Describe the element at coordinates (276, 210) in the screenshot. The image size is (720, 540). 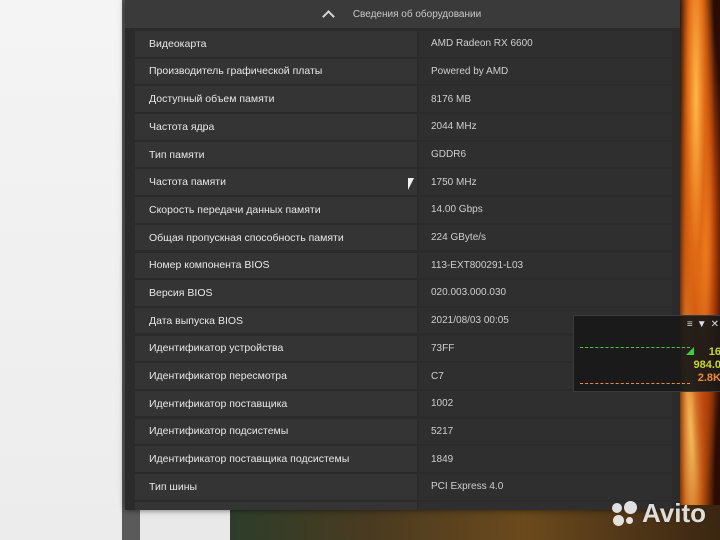
I see `row-label: Скорость передачи данных памяти` at that location.